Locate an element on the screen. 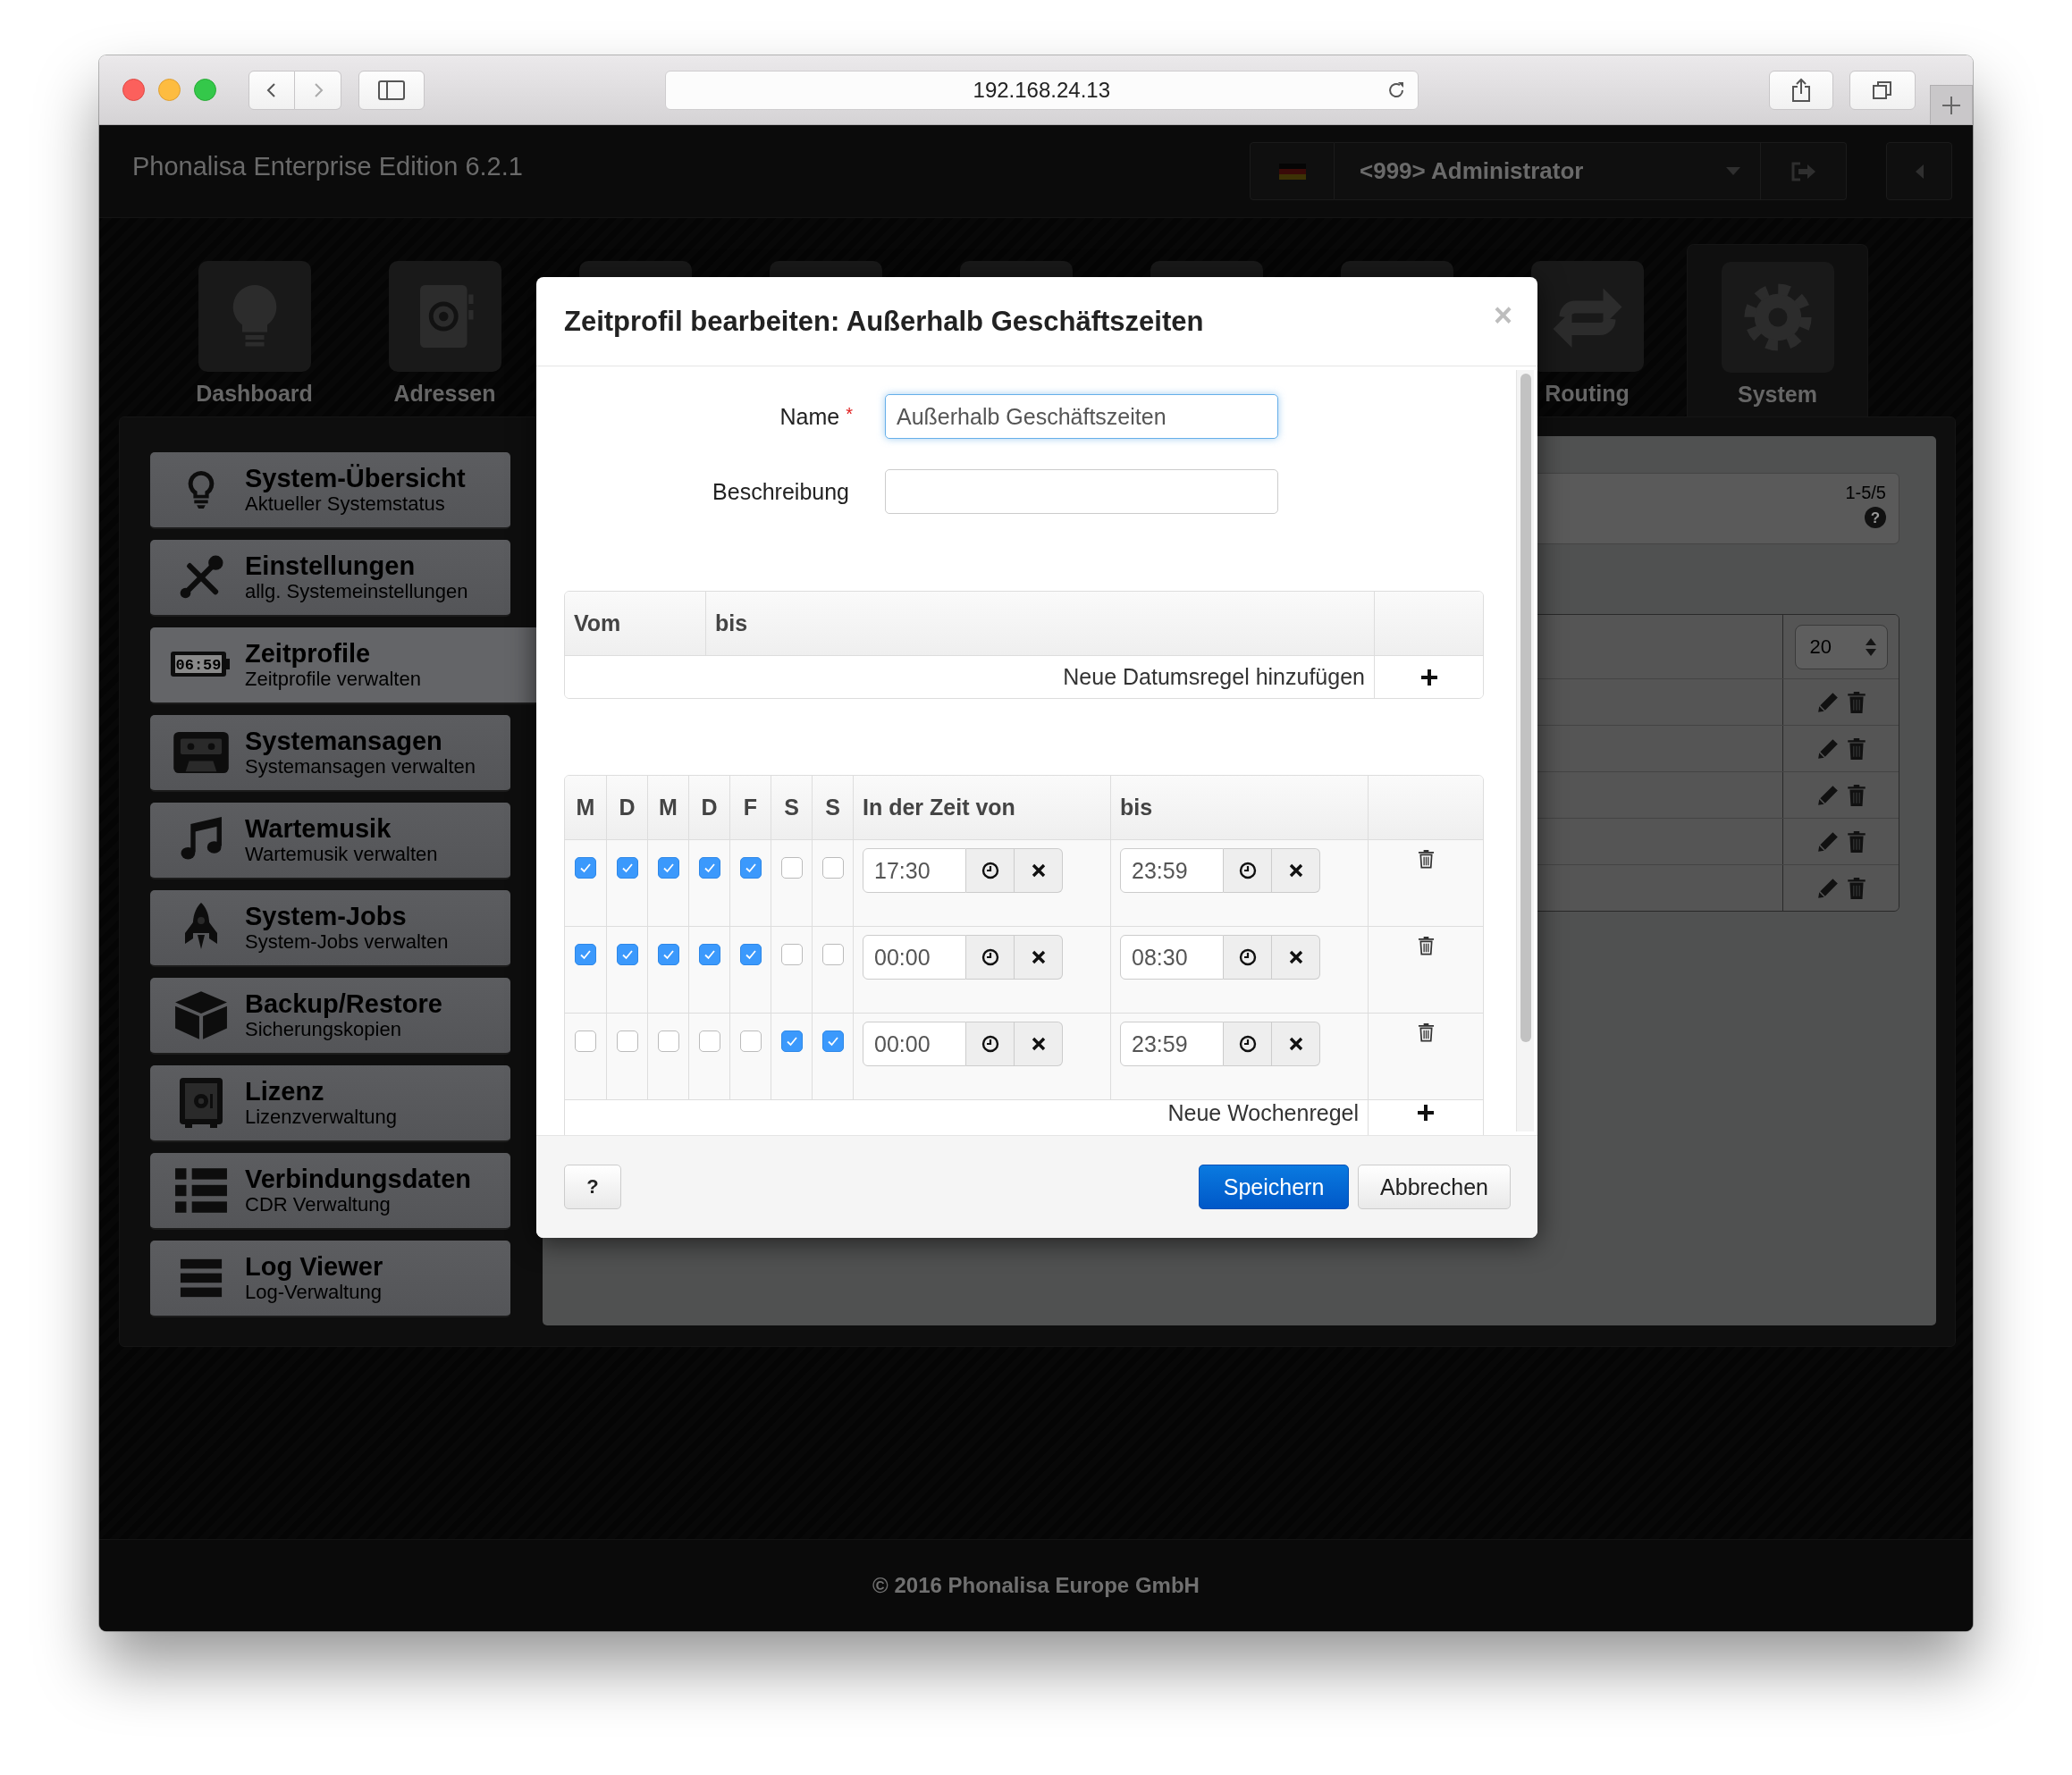 The image size is (2072, 1775). help-button: ? is located at coordinates (592, 1187).